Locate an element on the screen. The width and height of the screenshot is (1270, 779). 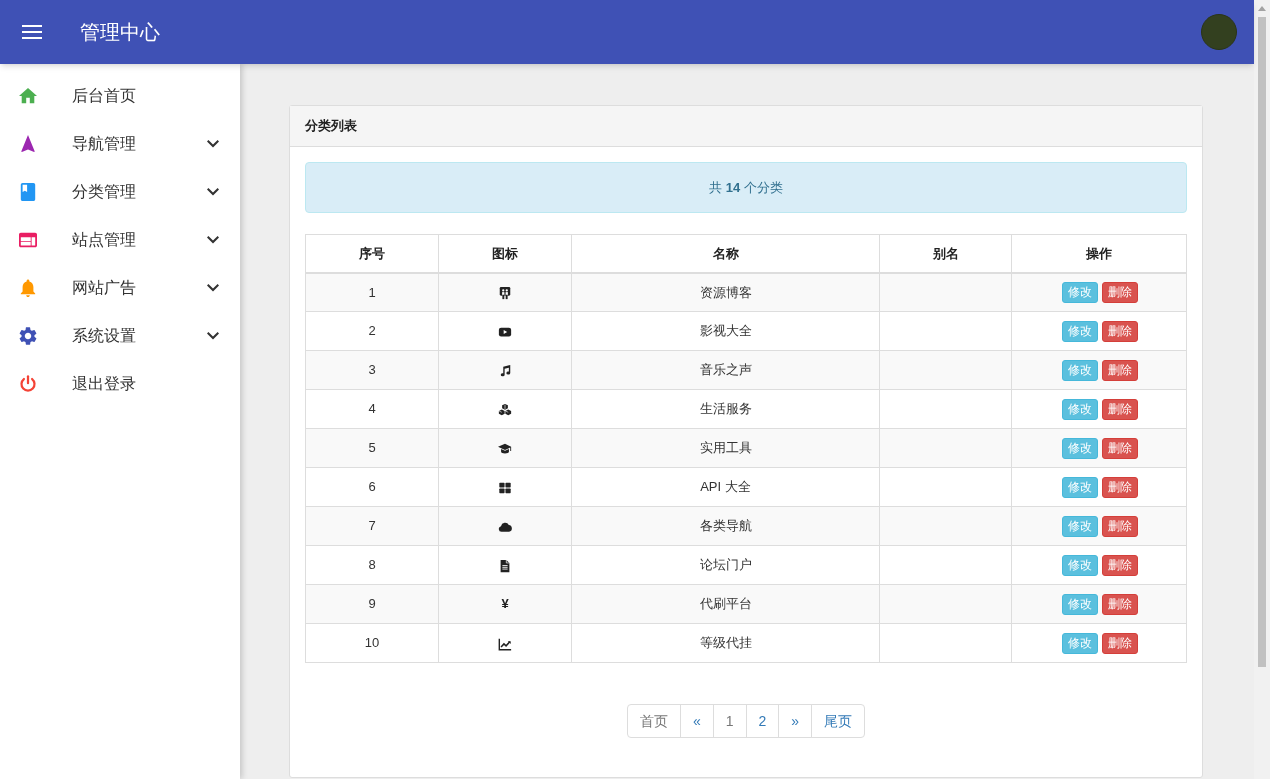
table-cell: 1 is located at coordinates (372, 292).